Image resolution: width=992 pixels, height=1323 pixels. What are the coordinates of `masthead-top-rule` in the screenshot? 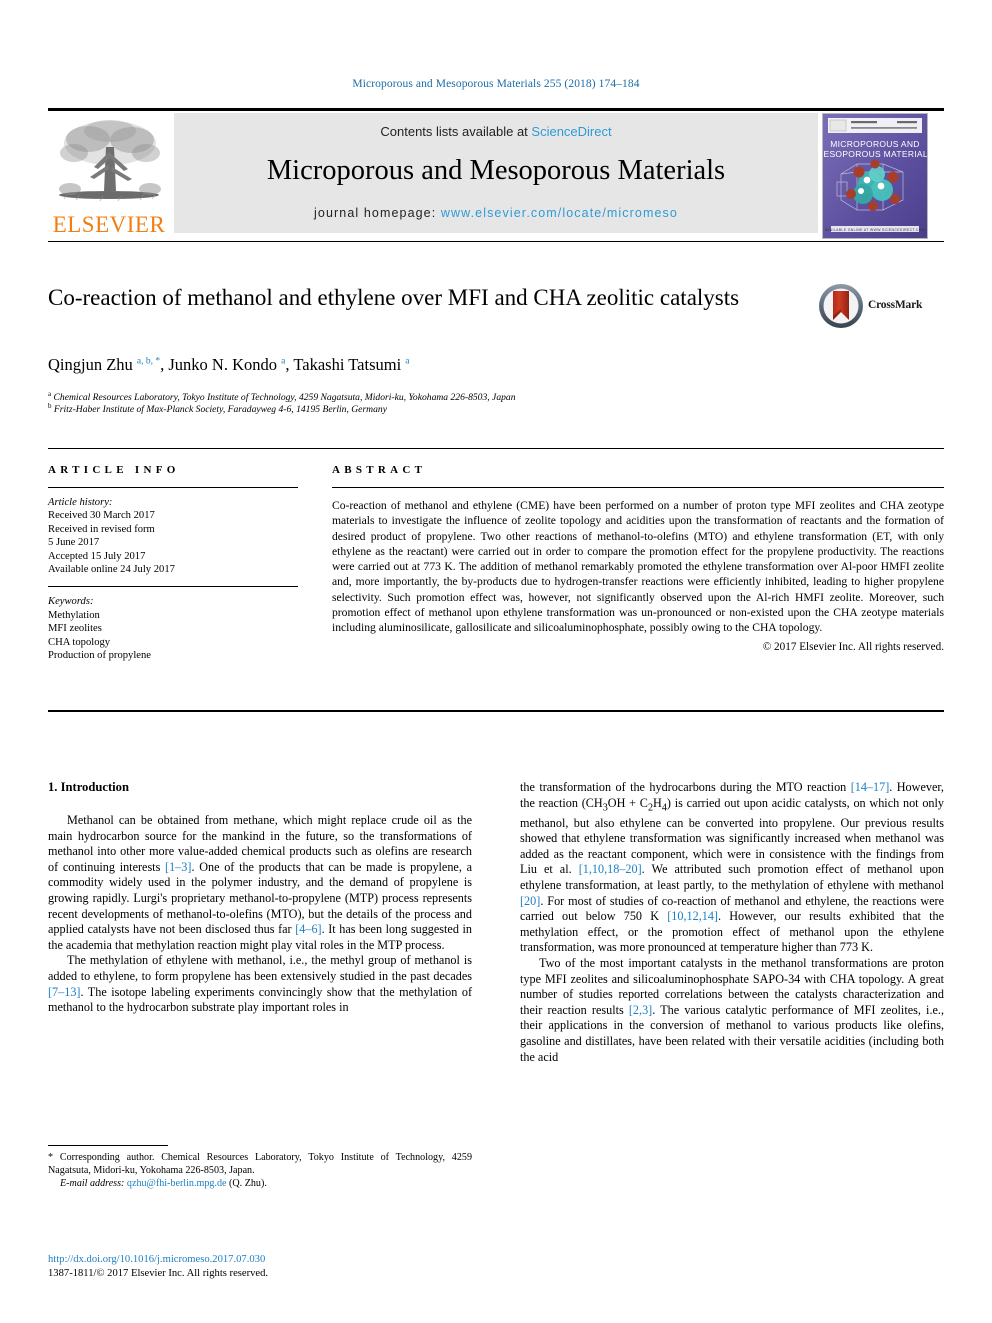 It's located at (496, 109).